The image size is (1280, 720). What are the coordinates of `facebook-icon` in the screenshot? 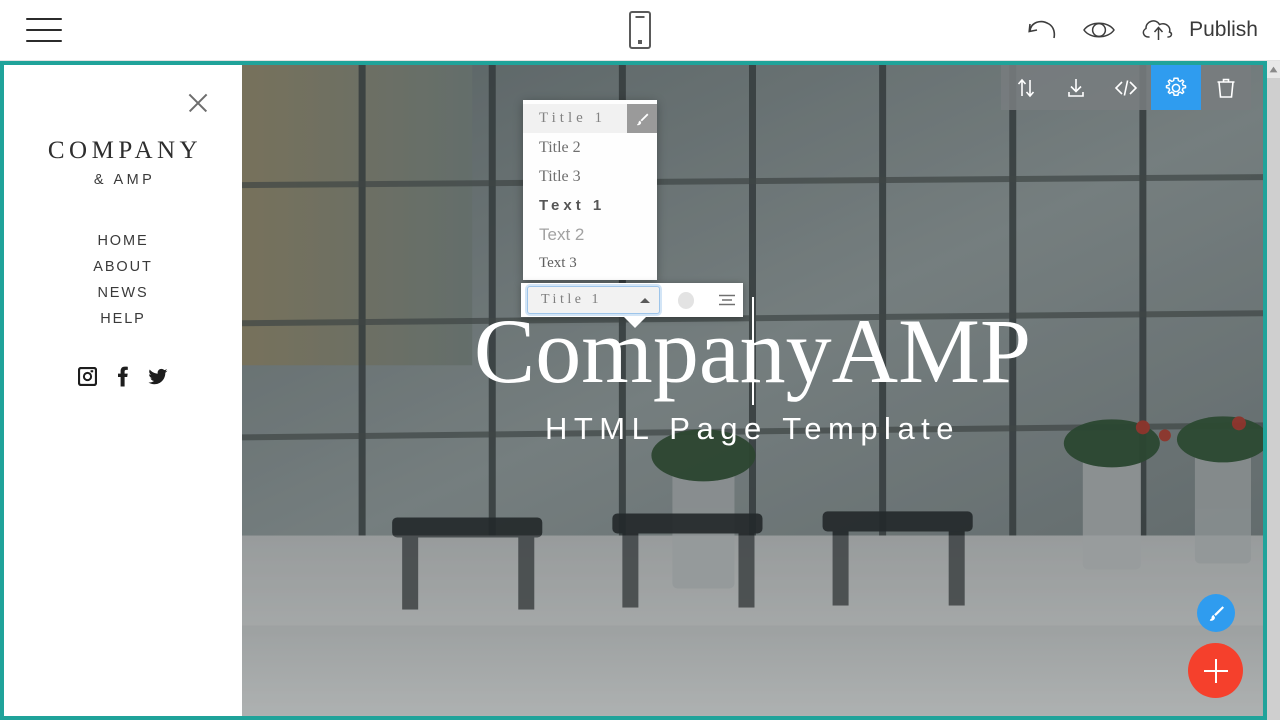 It's located at (122, 376).